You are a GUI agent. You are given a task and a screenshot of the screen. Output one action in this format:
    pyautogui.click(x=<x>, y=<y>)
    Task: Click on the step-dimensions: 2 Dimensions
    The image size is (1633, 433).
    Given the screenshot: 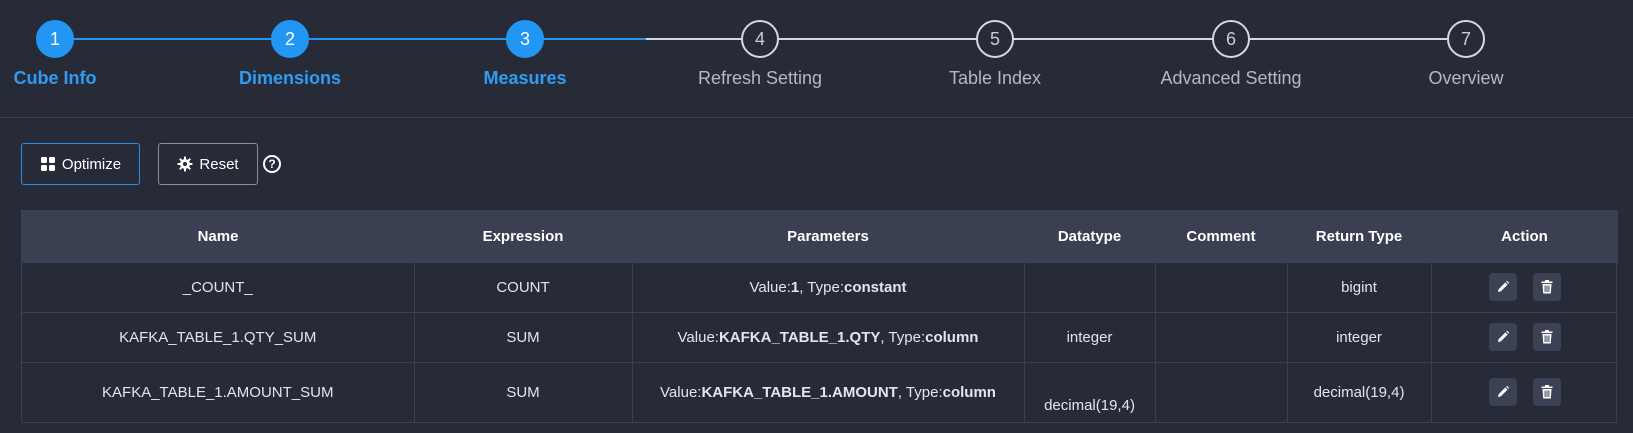 What is the action you would take?
    pyautogui.click(x=290, y=54)
    